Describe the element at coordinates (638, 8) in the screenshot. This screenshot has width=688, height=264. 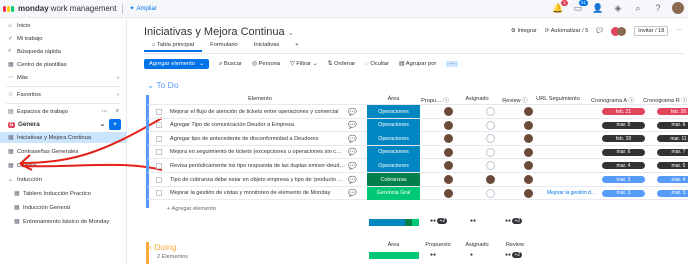
I see `search-icon: ⌕` at that location.